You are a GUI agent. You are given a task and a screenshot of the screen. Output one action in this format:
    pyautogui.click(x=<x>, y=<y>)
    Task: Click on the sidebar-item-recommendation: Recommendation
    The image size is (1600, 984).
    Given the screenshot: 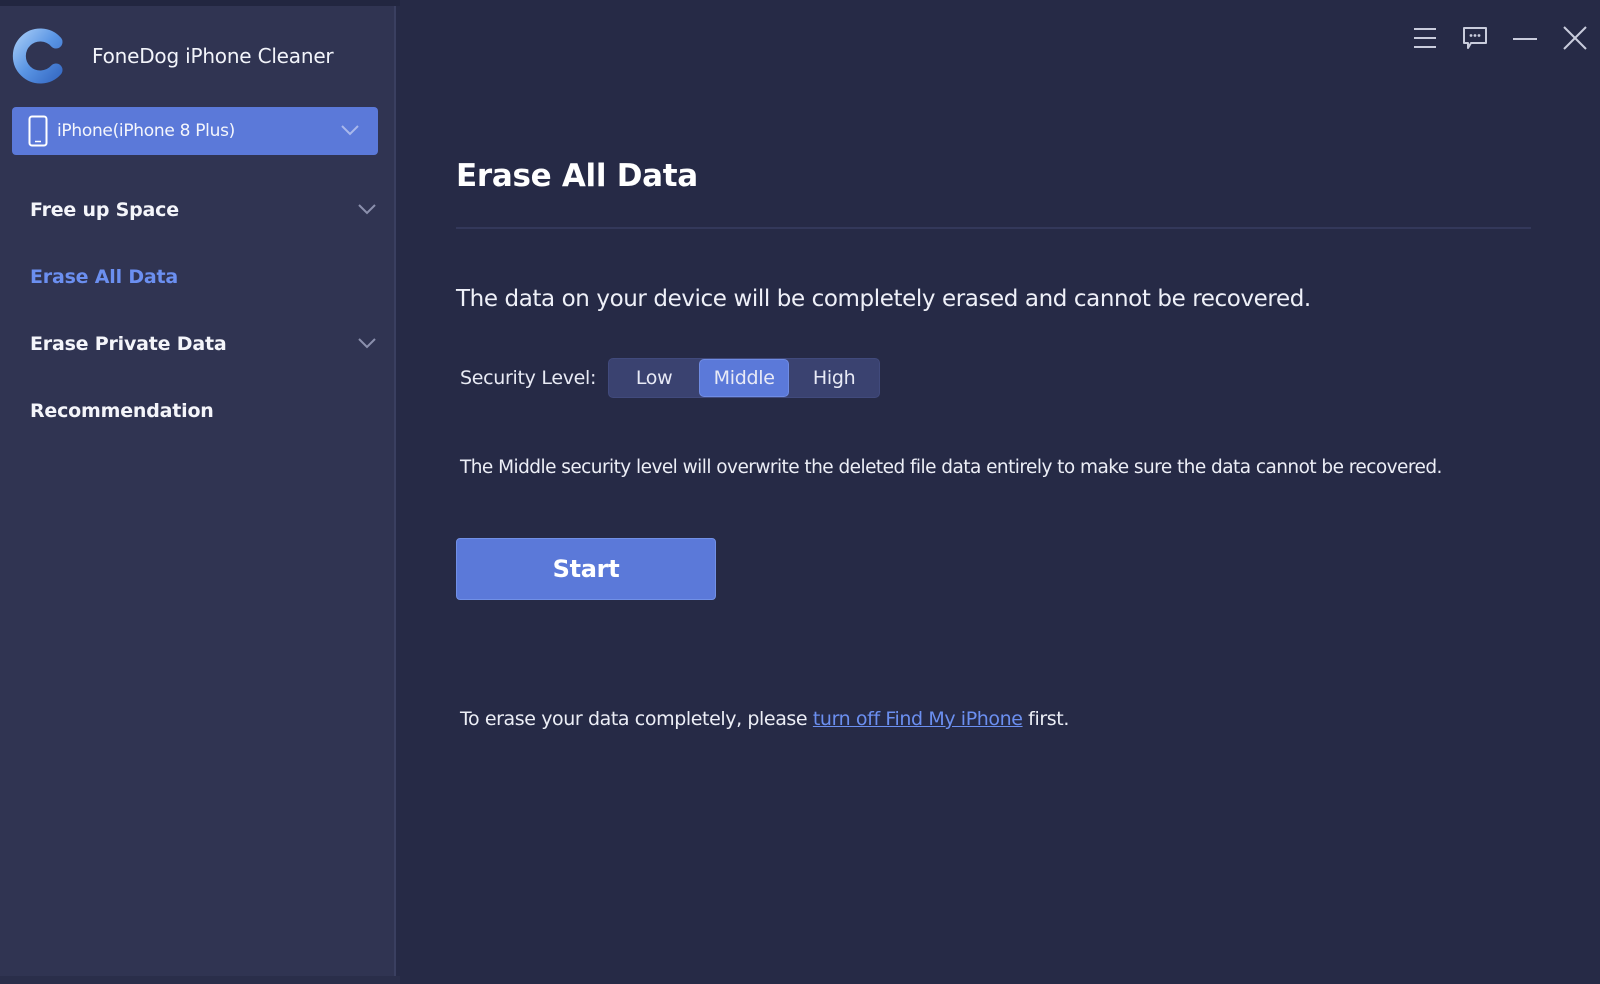 What is the action you would take?
    pyautogui.click(x=198, y=410)
    